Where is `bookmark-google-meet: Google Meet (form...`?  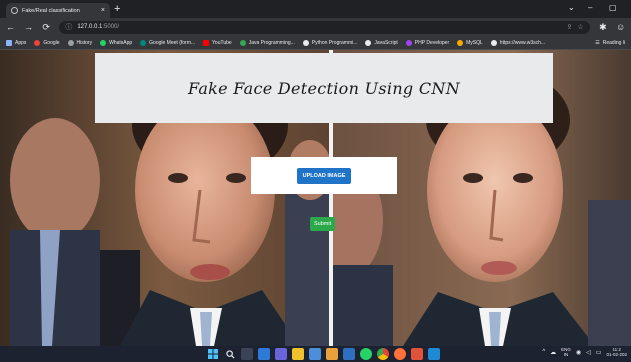
bookmark-google-meet: Google Meet (form... is located at coordinates (168, 42).